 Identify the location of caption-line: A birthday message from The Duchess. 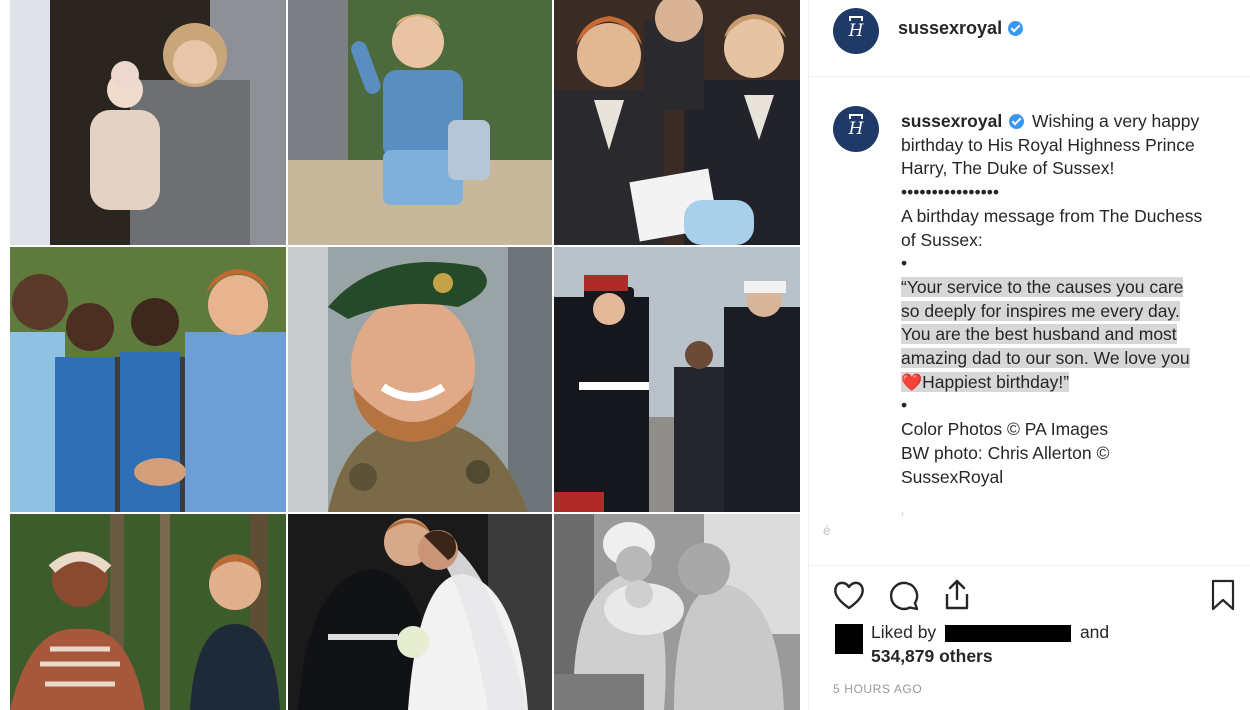
(1052, 215).